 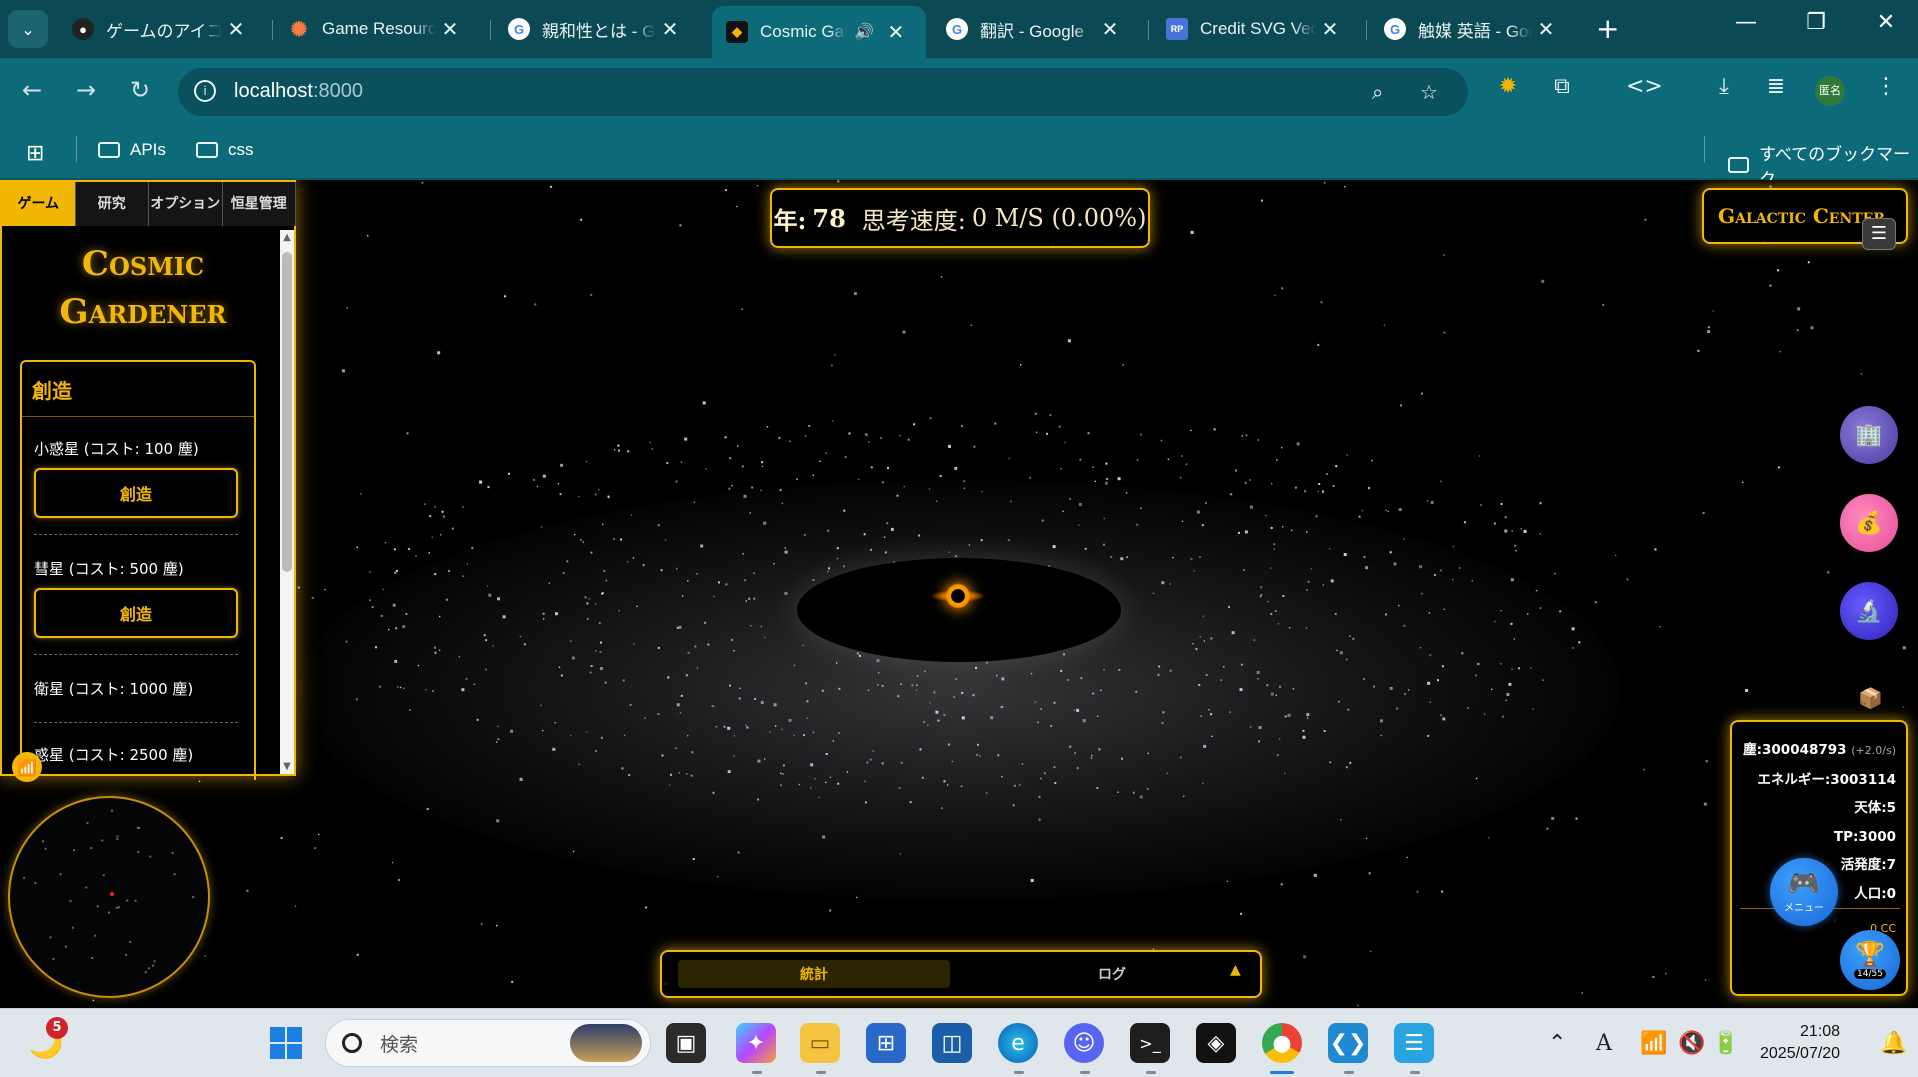 I want to click on tab-options: オプション, so click(x=186, y=204).